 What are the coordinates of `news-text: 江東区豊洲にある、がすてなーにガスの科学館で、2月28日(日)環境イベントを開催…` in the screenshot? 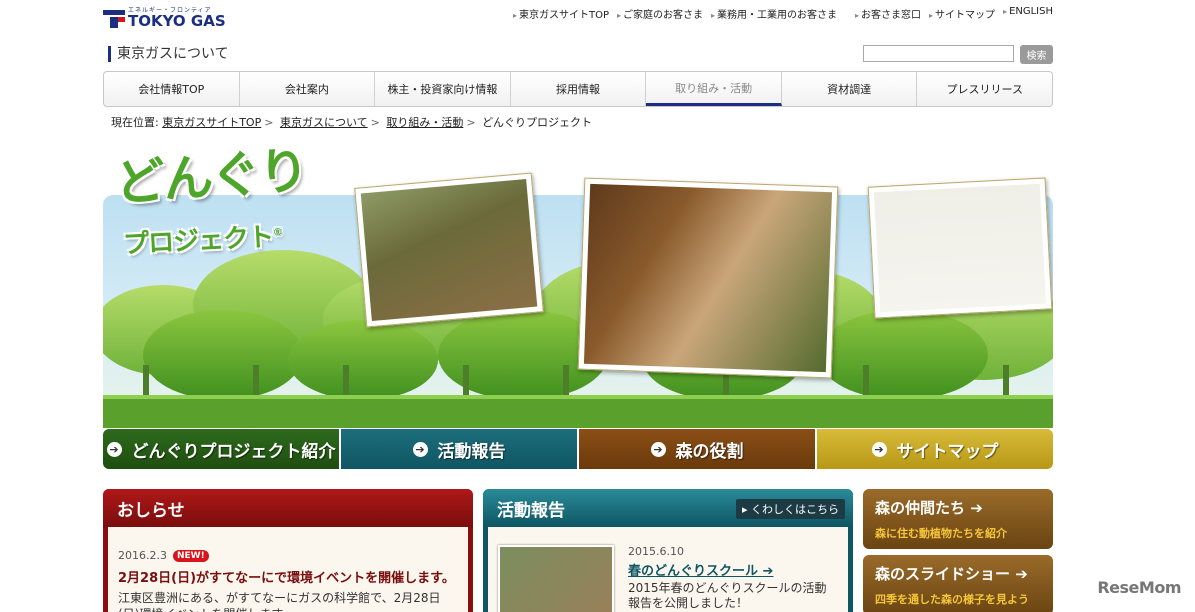 It's located at (279, 601).